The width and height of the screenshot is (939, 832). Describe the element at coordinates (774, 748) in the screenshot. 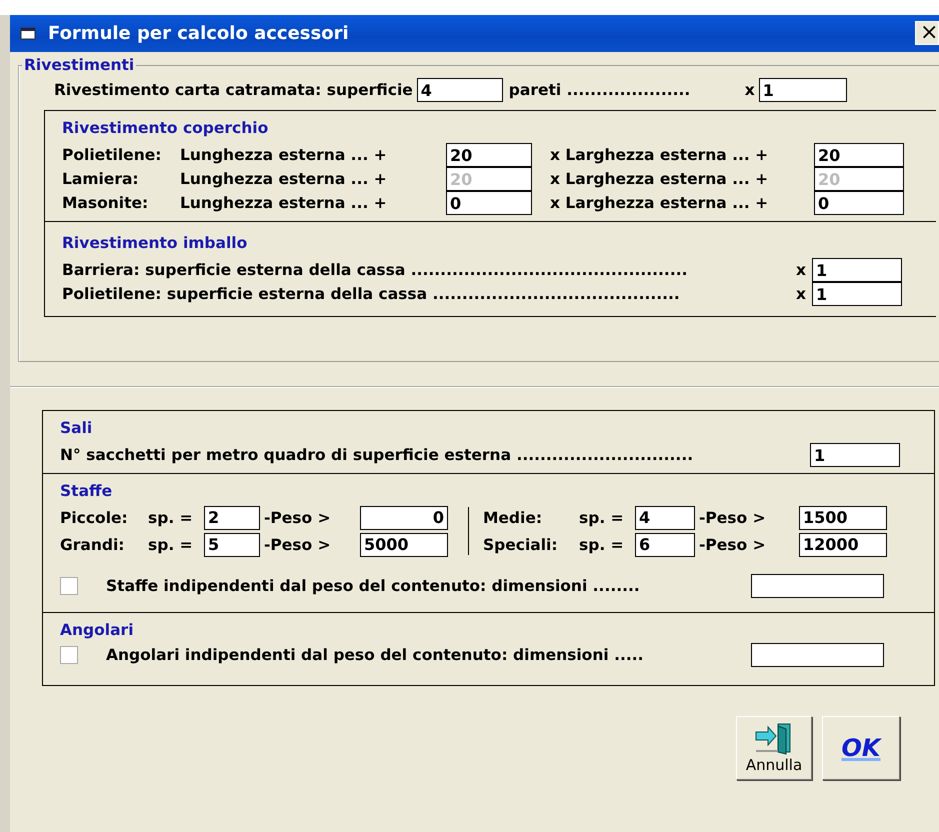

I see `cancel-button: Annulla` at that location.